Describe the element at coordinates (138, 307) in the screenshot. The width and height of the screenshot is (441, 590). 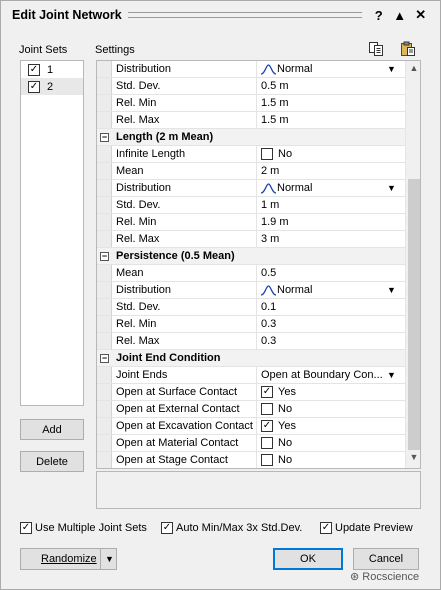
I see `property-name: Std. Dev.` at that location.